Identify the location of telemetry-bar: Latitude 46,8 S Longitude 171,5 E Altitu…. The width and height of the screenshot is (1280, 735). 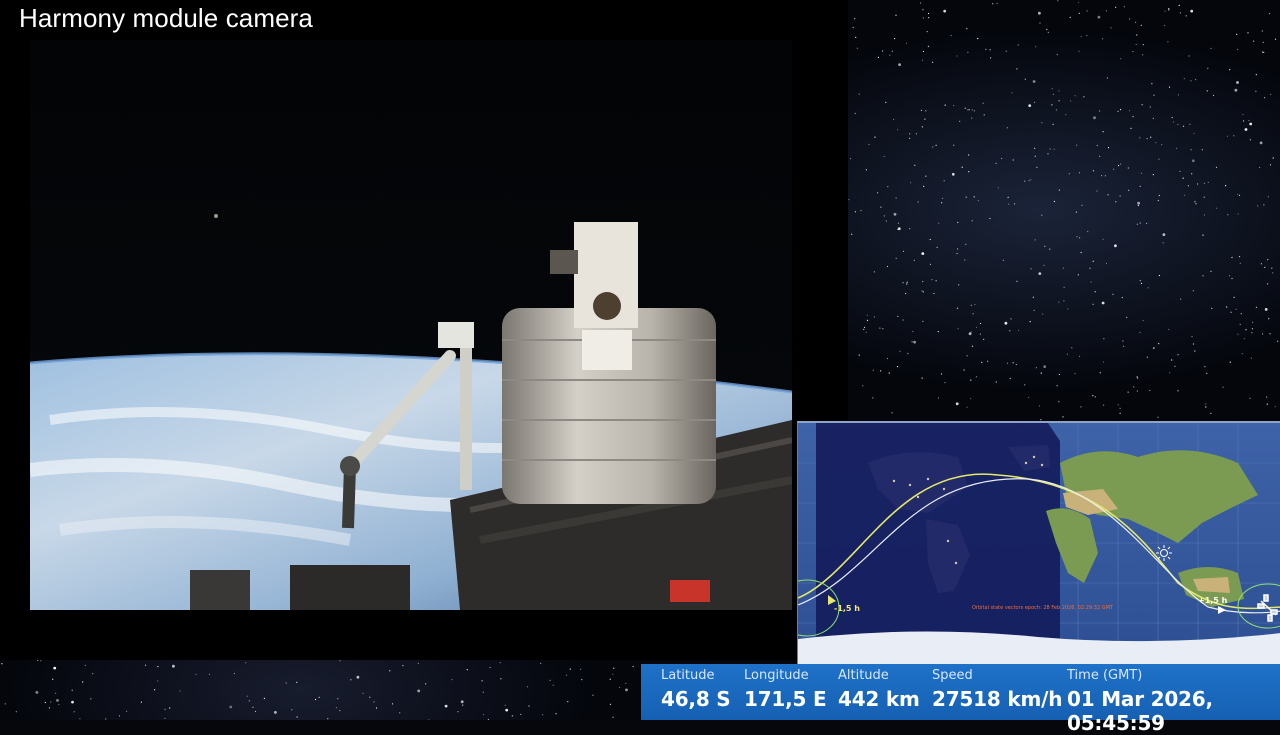
(960, 699).